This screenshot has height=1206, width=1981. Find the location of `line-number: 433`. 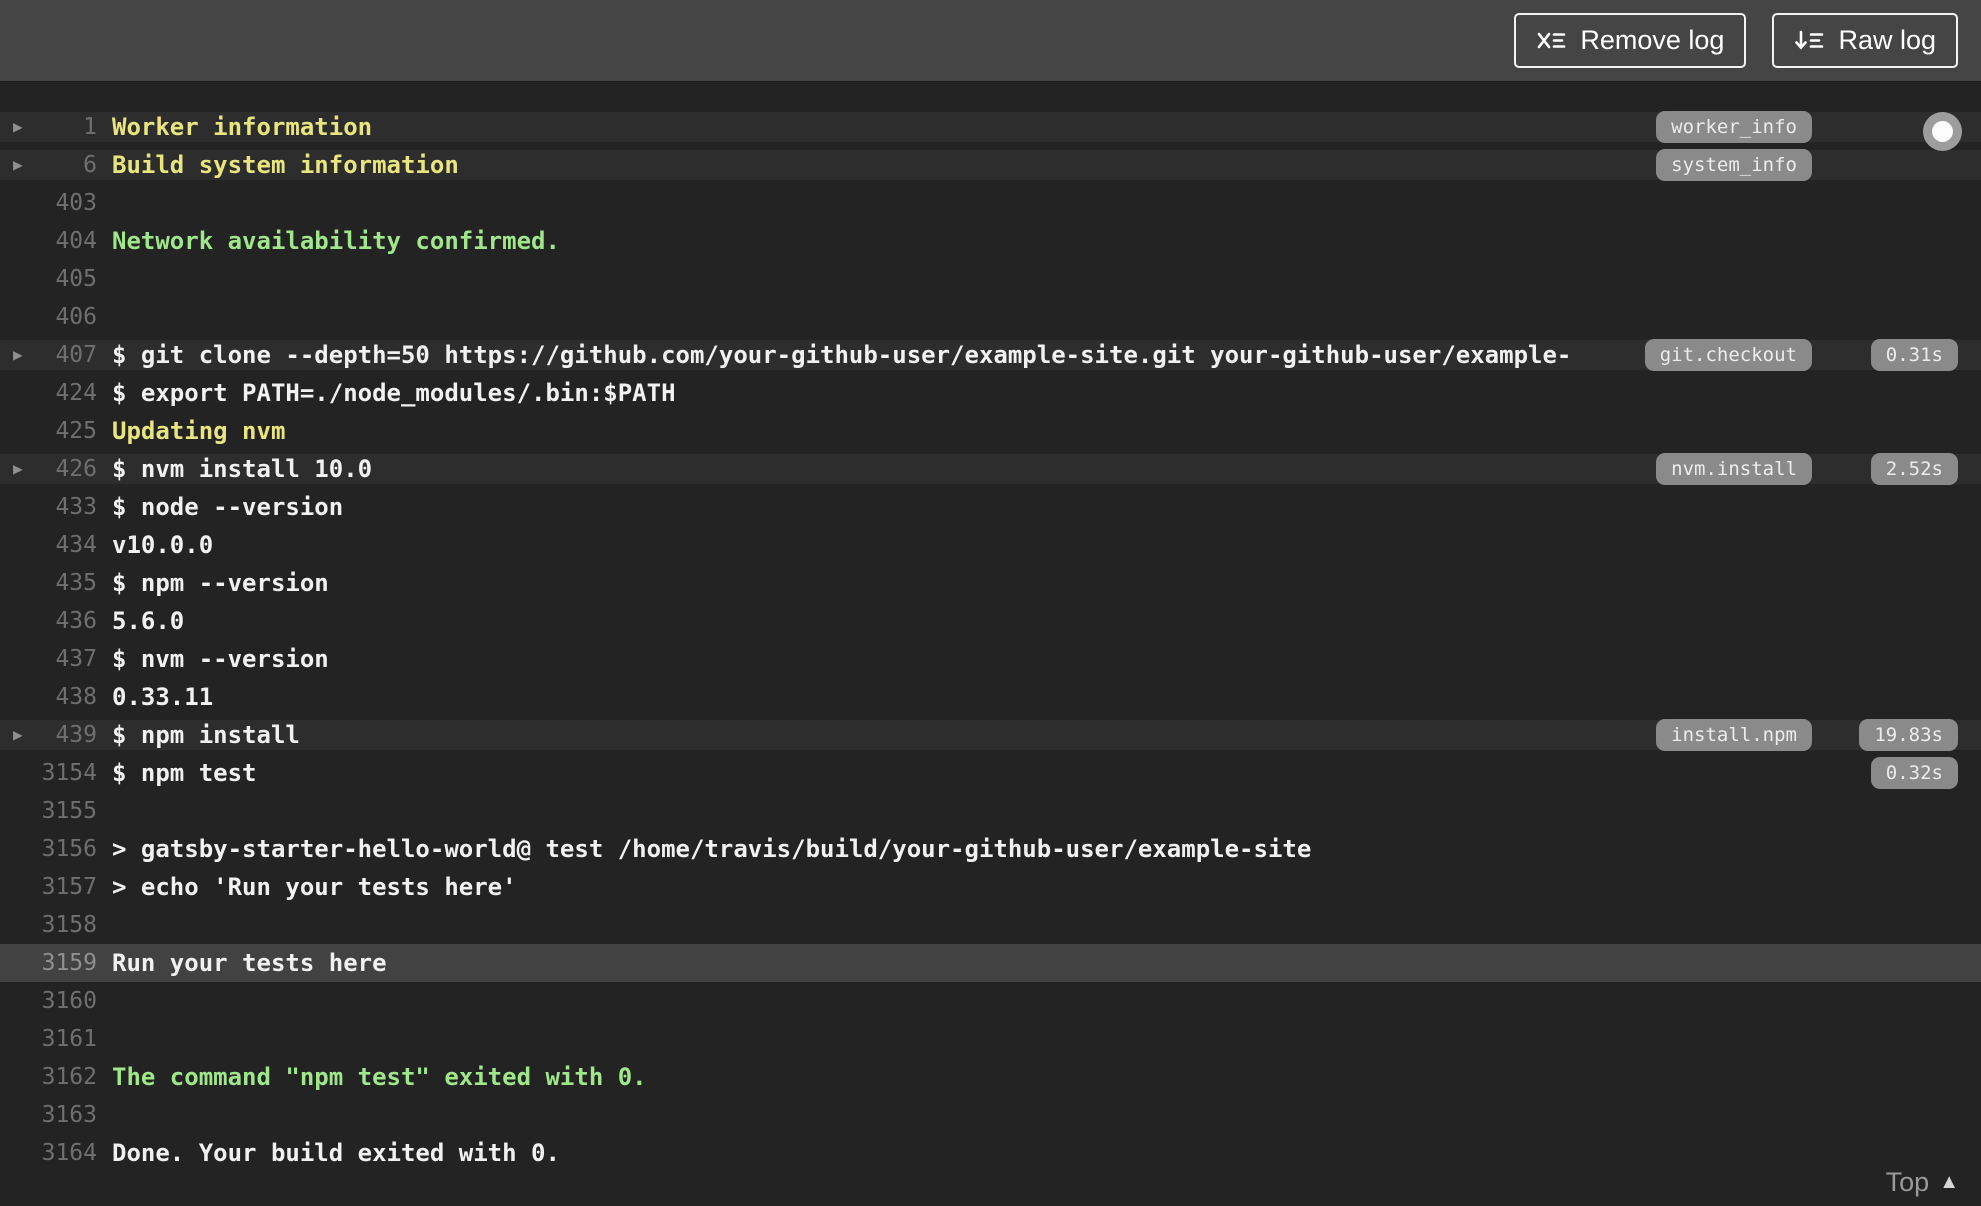

line-number: 433 is located at coordinates (66, 507).